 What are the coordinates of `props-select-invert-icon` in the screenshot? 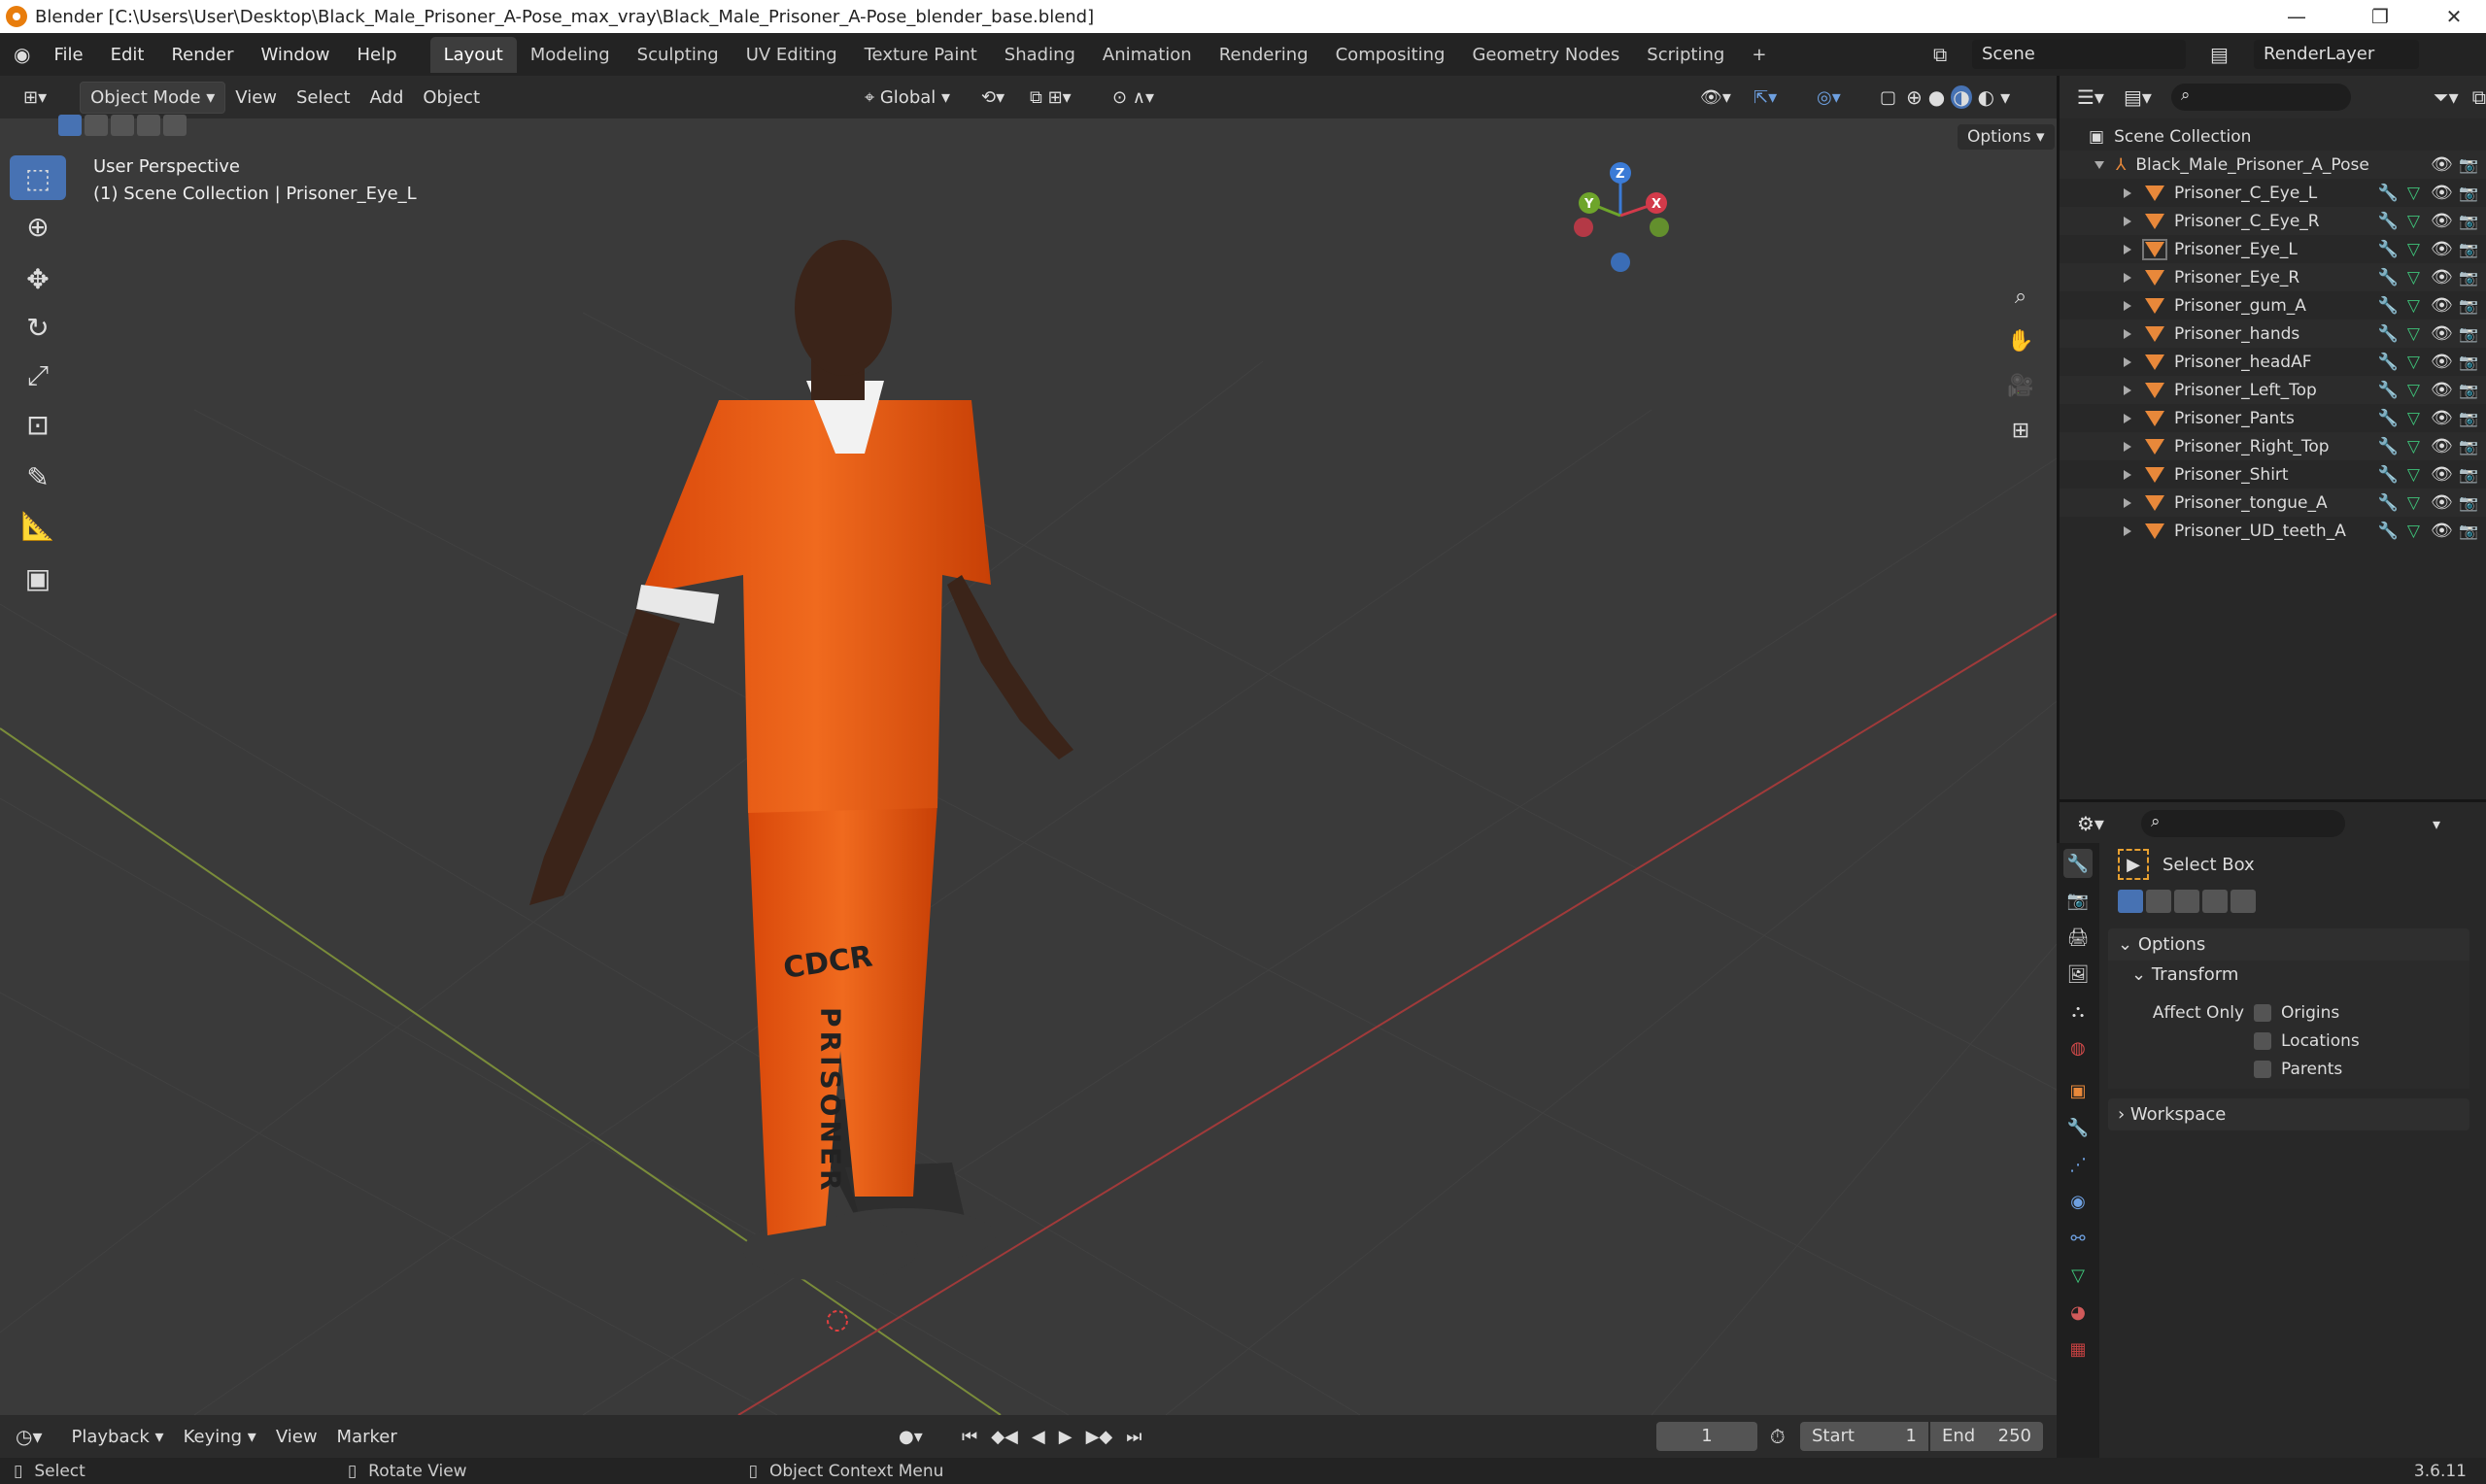 It's located at (2243, 901).